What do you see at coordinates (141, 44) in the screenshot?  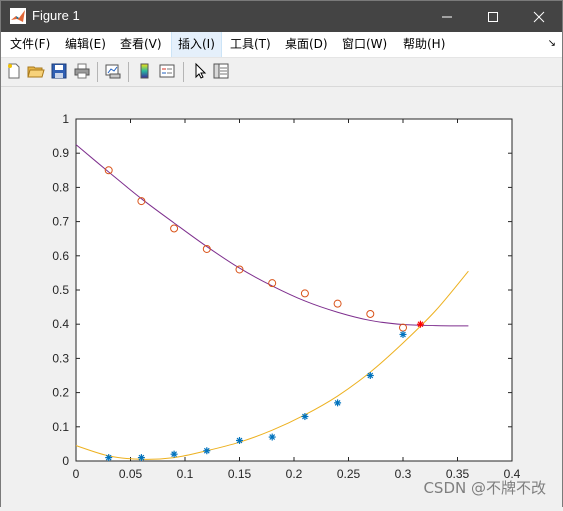 I see `menu-view: 查看(V)` at bounding box center [141, 44].